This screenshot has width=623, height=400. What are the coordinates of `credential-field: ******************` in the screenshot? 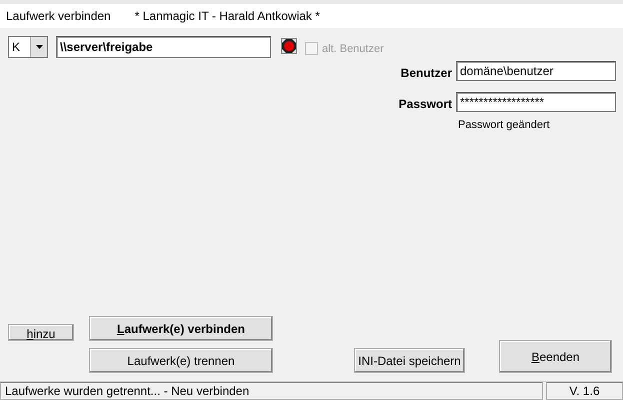 It's located at (536, 102).